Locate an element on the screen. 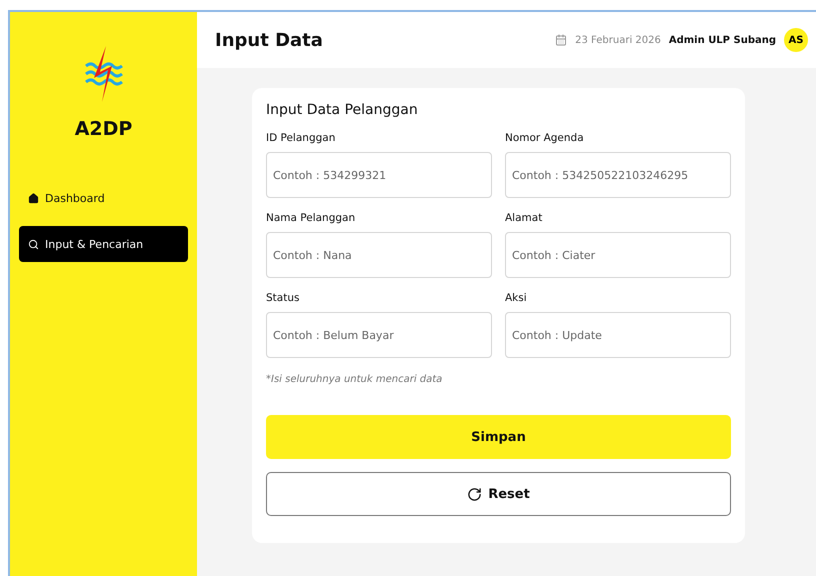  input-field: Contoh : Belum Bayar is located at coordinates (379, 335).